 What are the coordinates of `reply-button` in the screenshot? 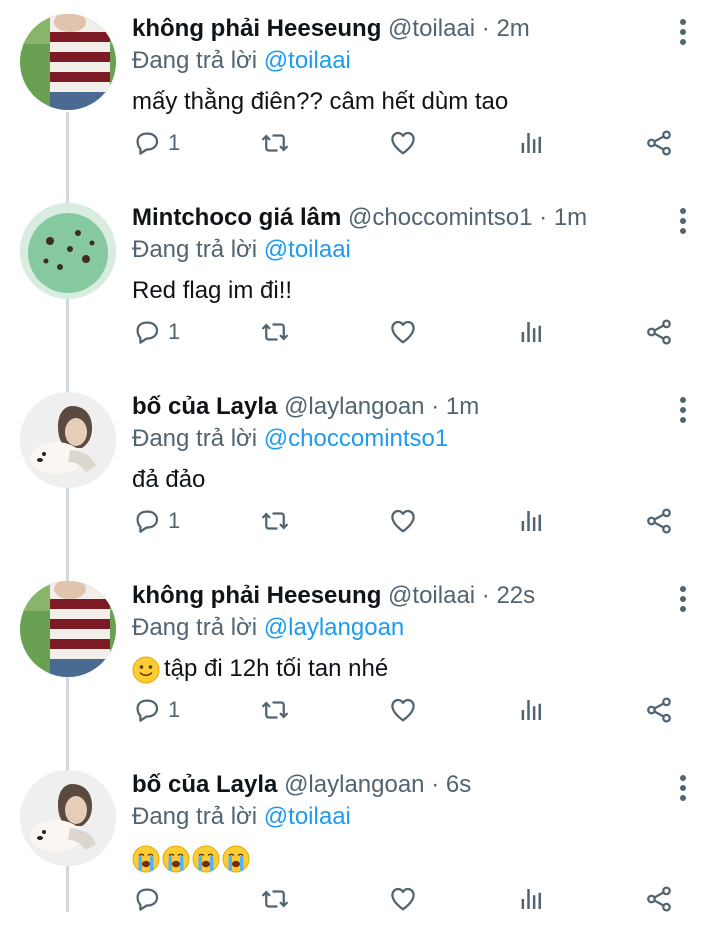 It's located at (147, 899).